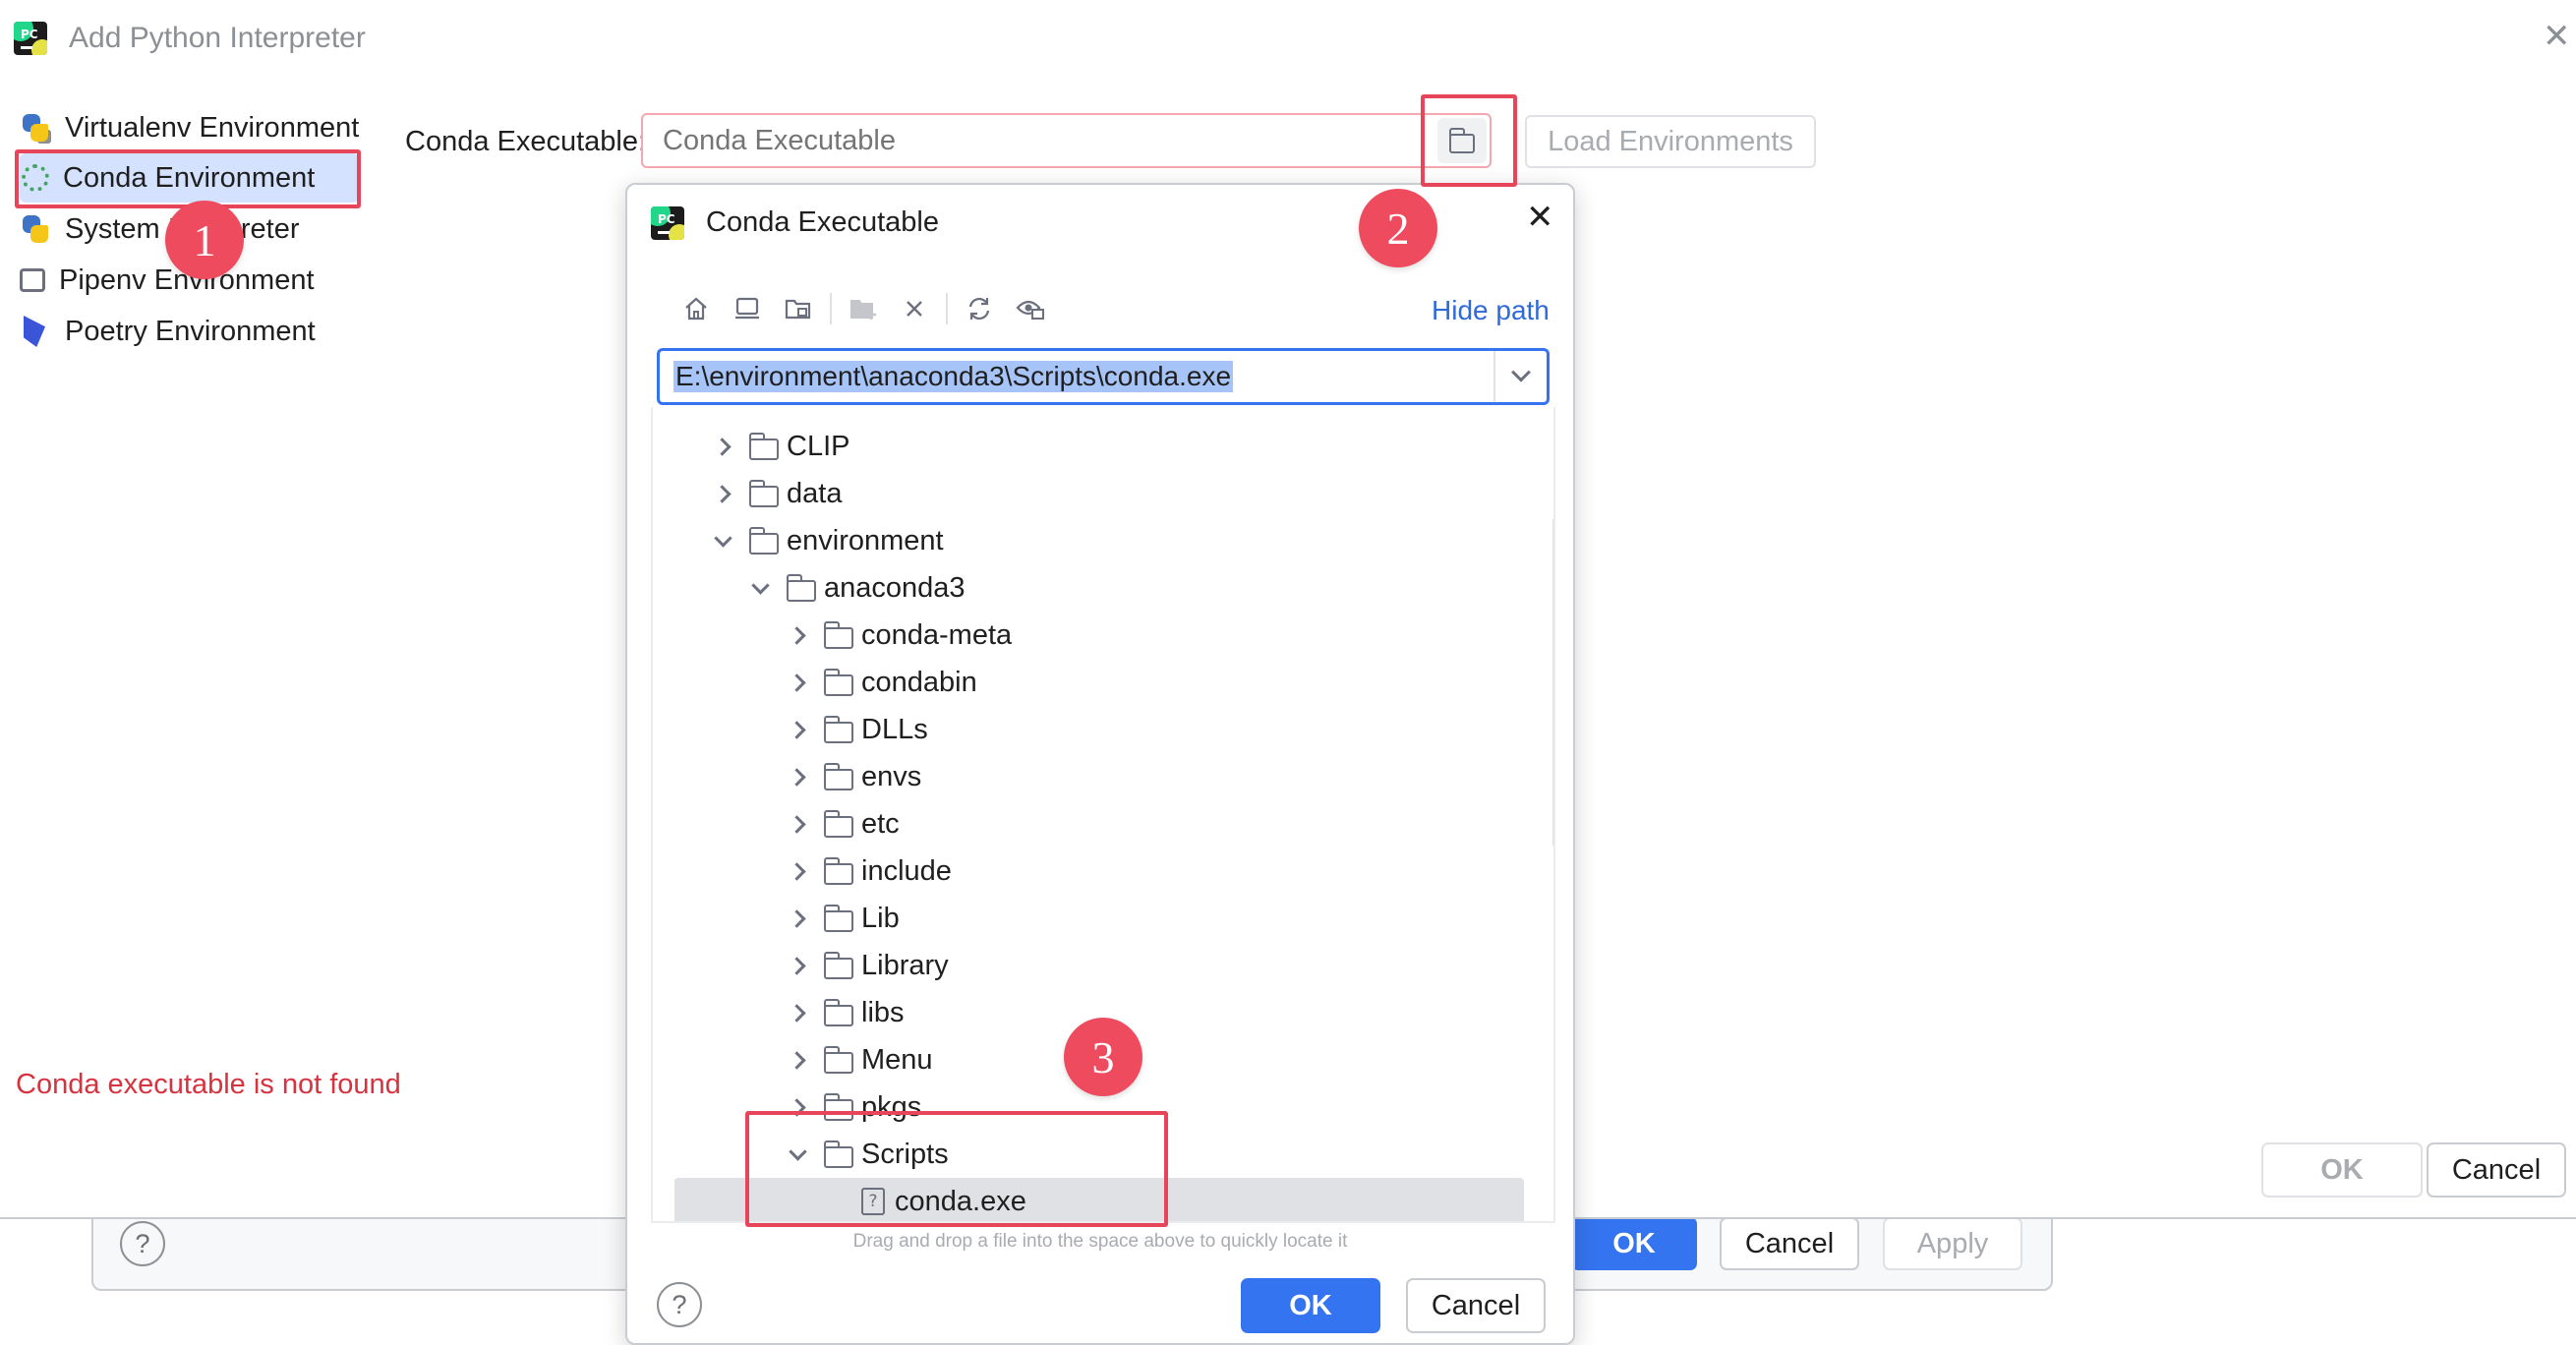  Describe the element at coordinates (747, 308) in the screenshot. I see `desktop-icon` at that location.